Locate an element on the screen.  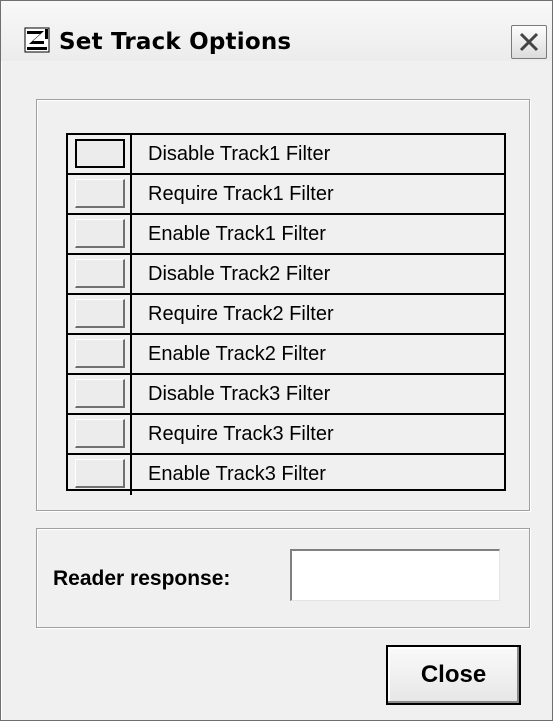
track-row-require-track2: Require Track2 Filter is located at coordinates (286, 315).